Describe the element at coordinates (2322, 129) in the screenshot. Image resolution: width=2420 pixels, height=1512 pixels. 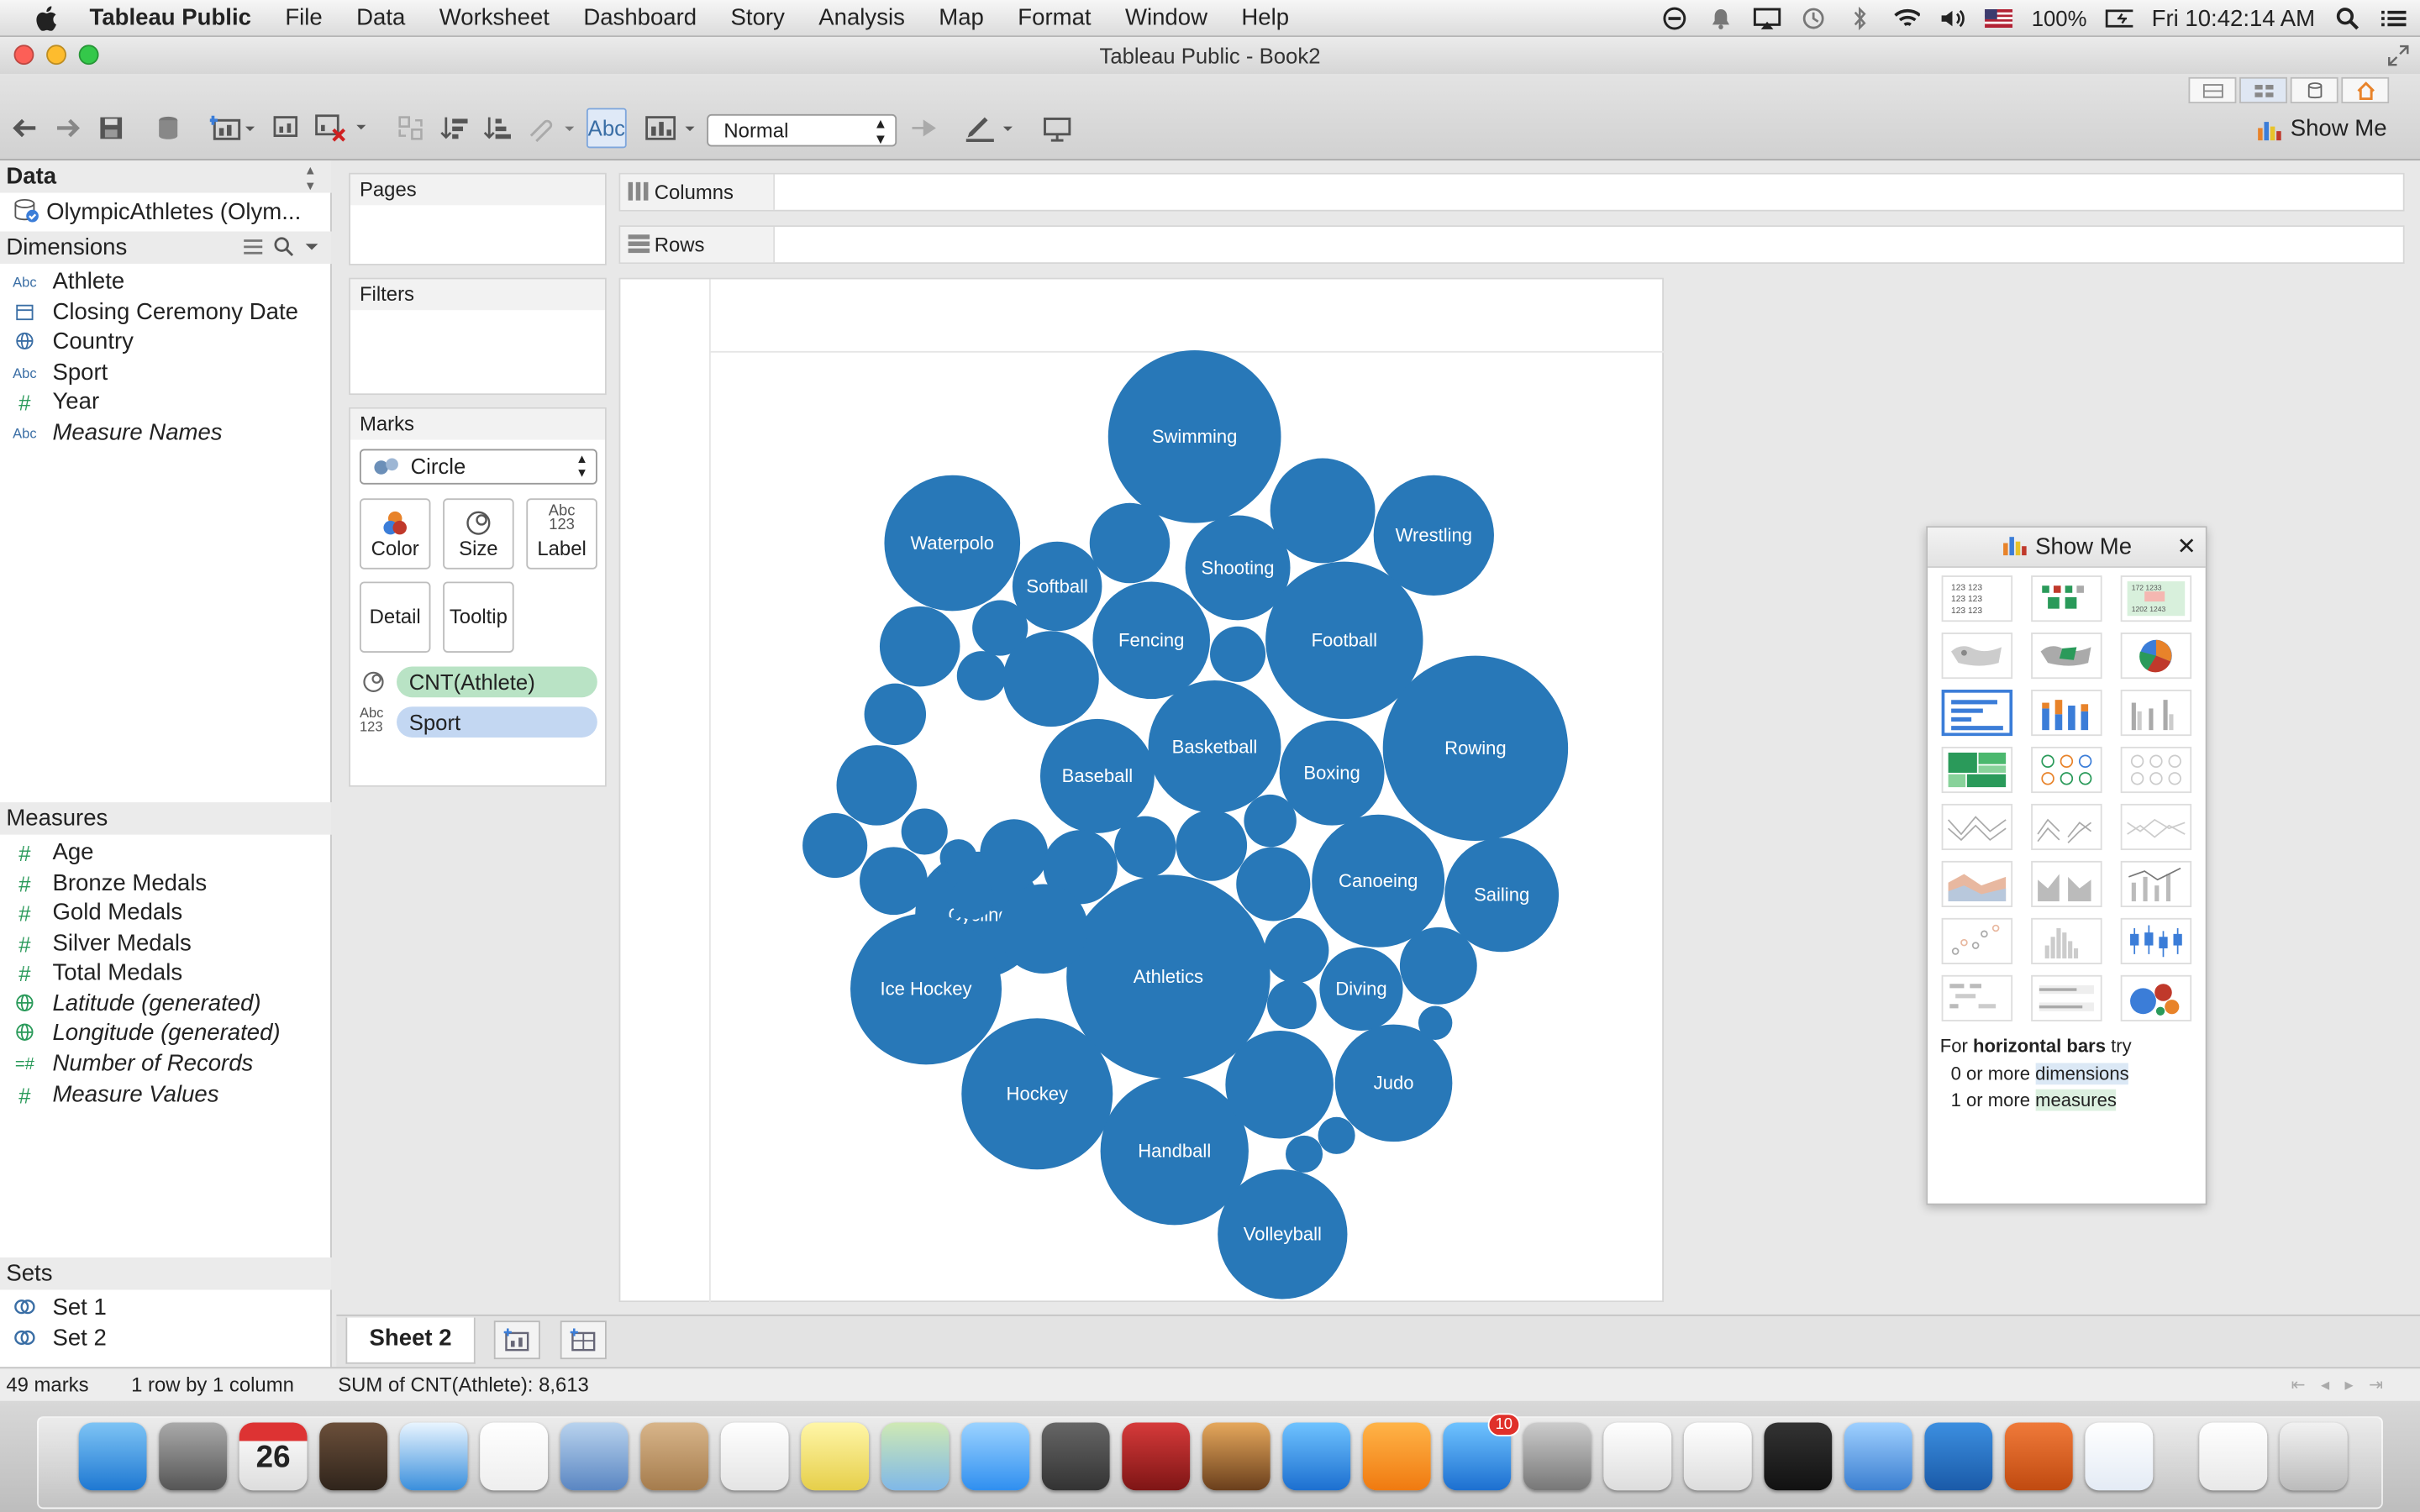
I see `show-me-toolbar-button: Show Me` at that location.